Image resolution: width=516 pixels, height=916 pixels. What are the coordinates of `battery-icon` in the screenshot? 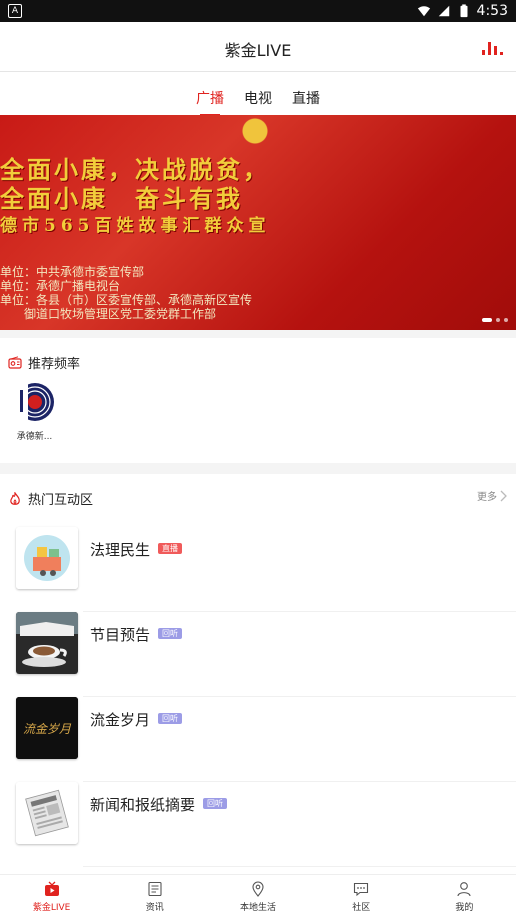 It's located at (464, 11).